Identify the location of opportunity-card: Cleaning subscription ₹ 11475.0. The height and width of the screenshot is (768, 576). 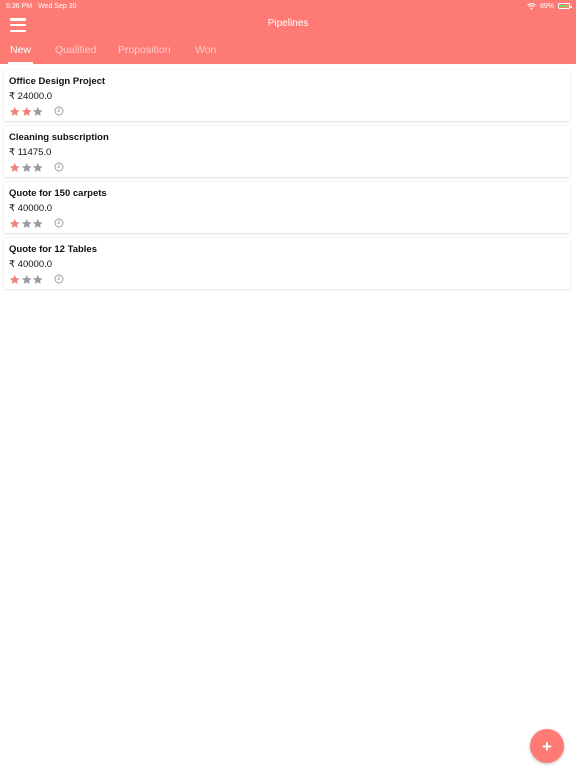
(287, 151).